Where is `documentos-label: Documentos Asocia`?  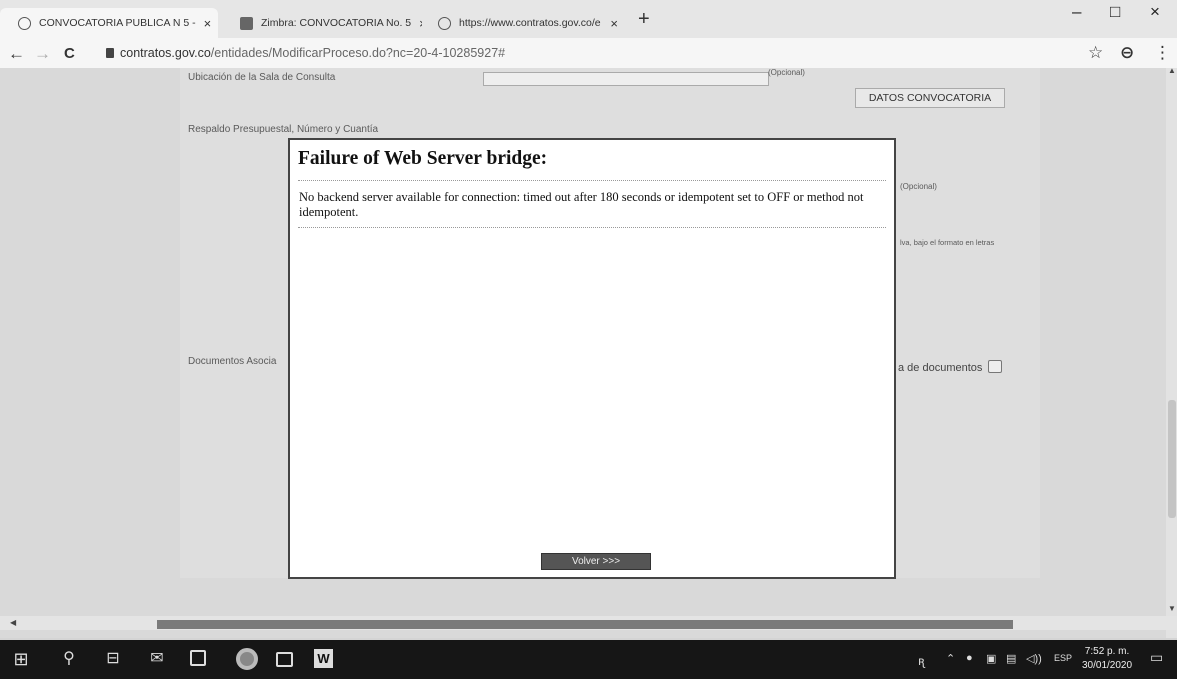 documentos-label: Documentos Asocia is located at coordinates (232, 361).